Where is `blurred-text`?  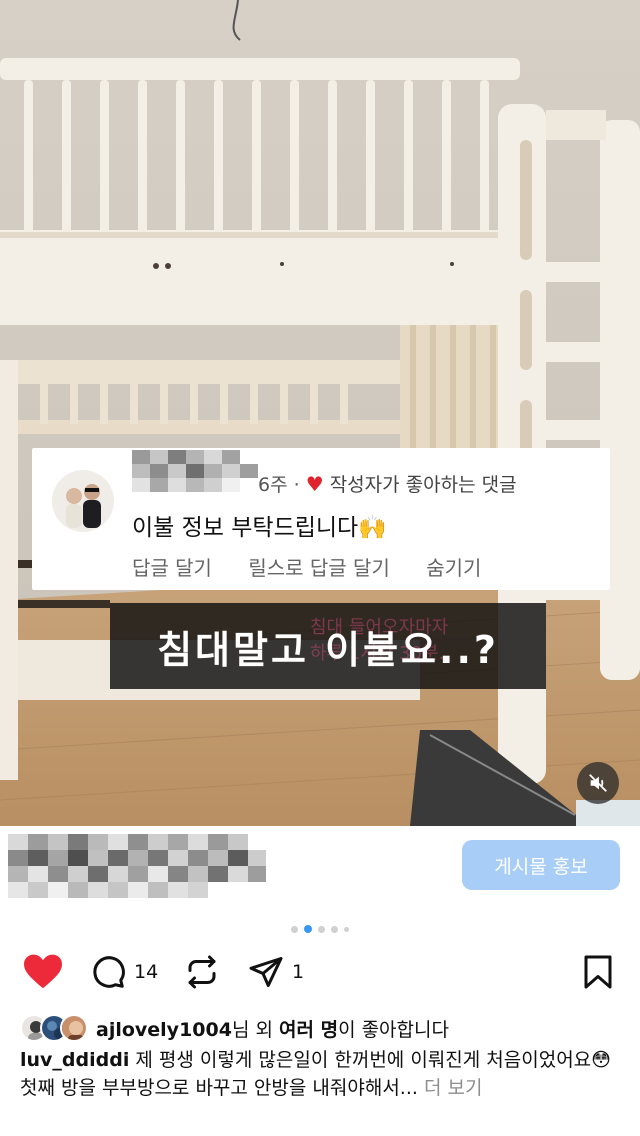
blurred-text is located at coordinates (137, 866).